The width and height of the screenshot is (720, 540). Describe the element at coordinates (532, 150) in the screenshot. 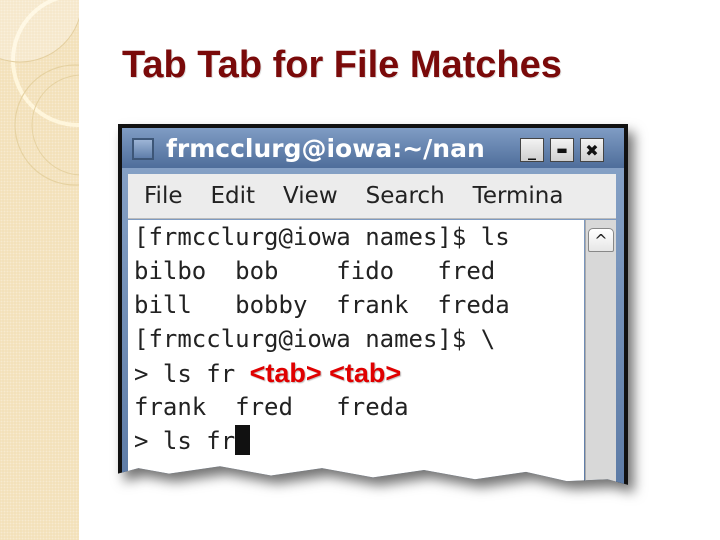

I see `minimize-button: _` at that location.